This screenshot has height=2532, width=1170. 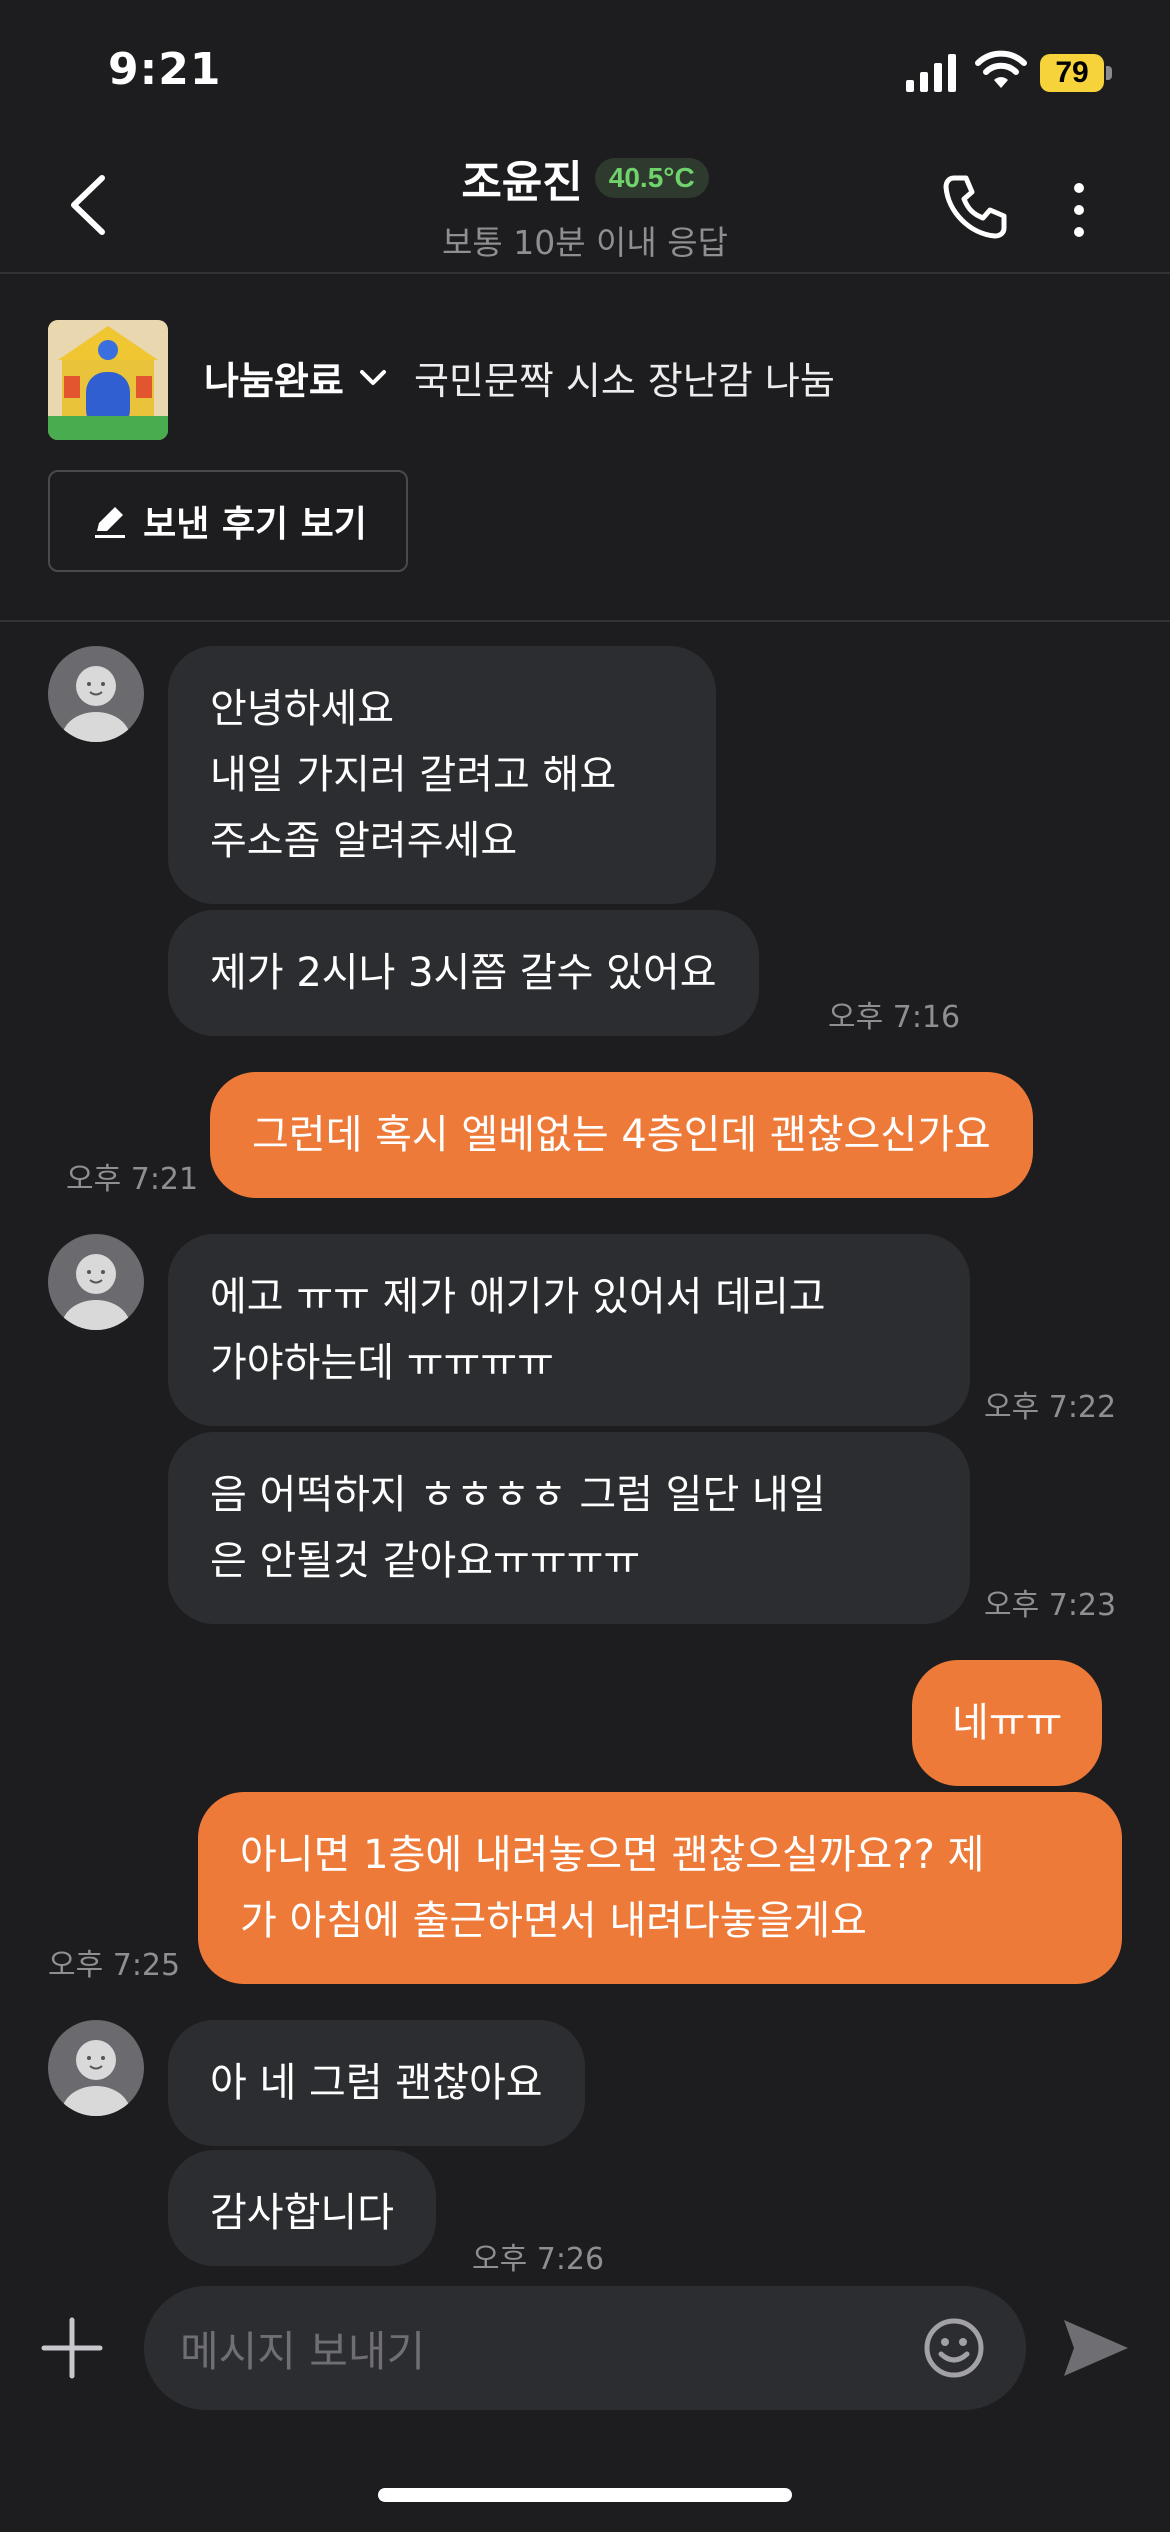 What do you see at coordinates (72, 2348) in the screenshot?
I see `plus-icon` at bounding box center [72, 2348].